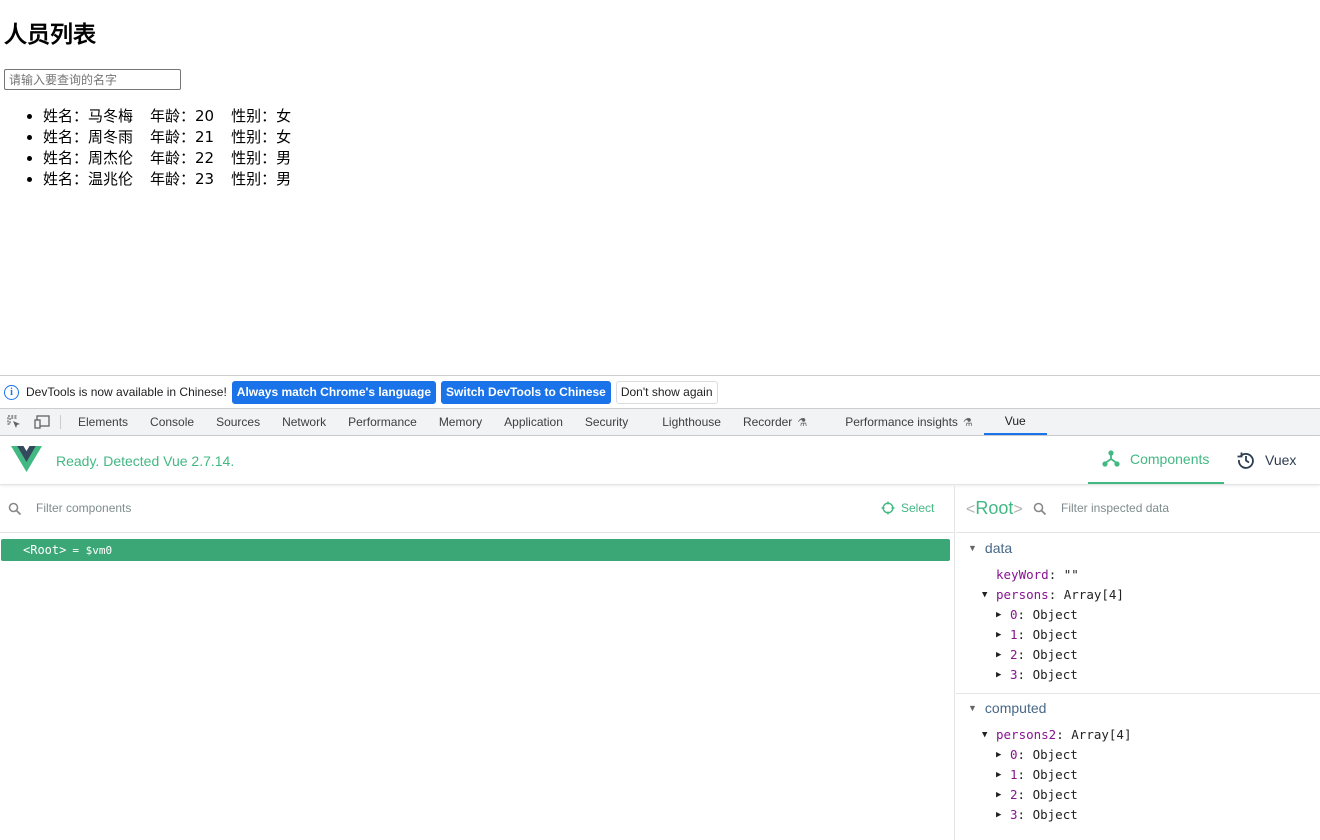  Describe the element at coordinates (60, 422) in the screenshot. I see `tab-divider` at that location.